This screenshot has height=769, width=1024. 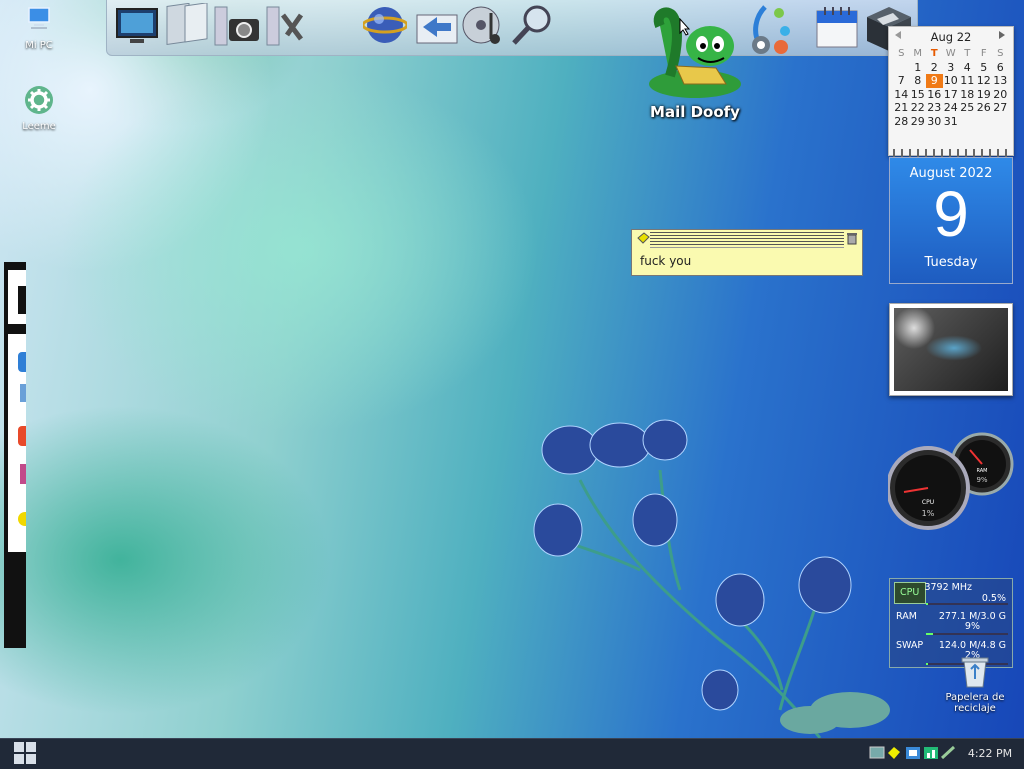 What do you see at coordinates (972, 626) in the screenshot?
I see `sysmon-ram-usage: 9%` at bounding box center [972, 626].